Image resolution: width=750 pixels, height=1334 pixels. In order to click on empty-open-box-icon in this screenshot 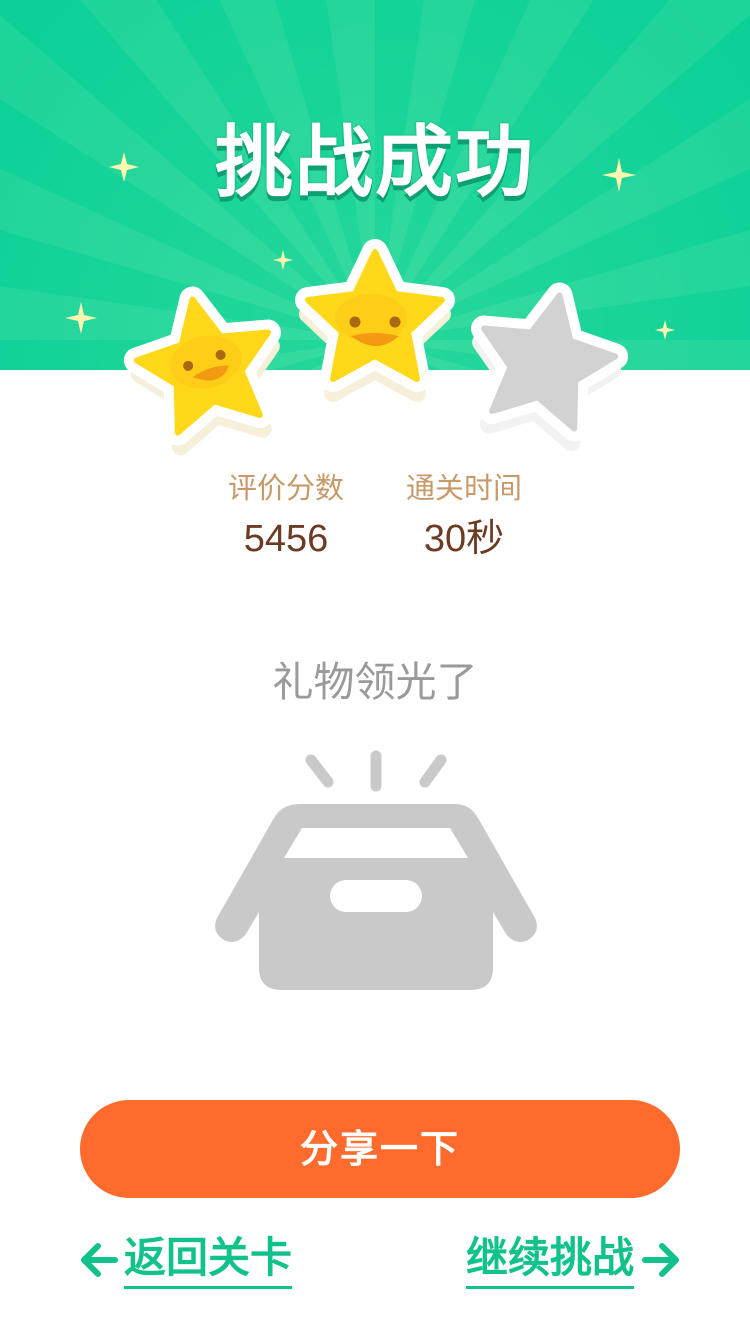, I will do `click(376, 870)`.